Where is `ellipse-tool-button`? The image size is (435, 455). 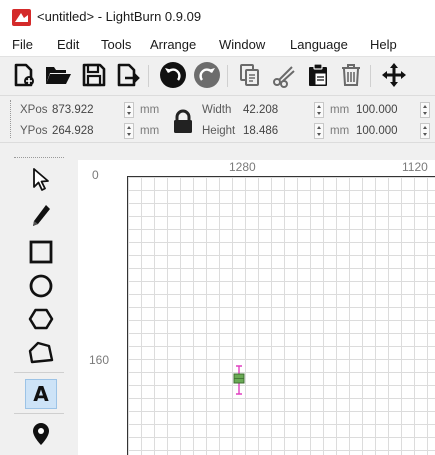 ellipse-tool-button is located at coordinates (41, 286).